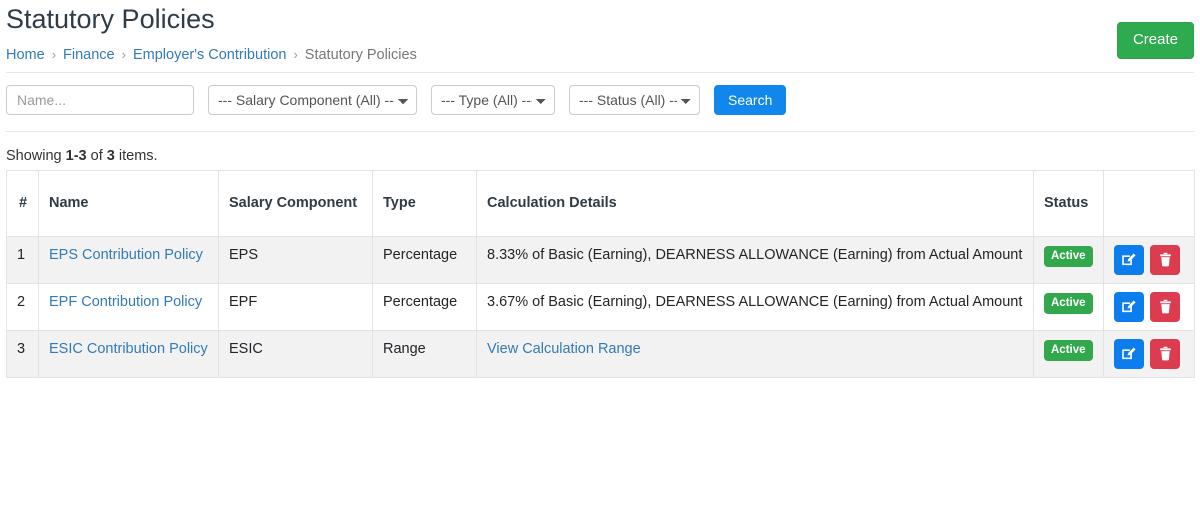 The height and width of the screenshot is (525, 1200). What do you see at coordinates (1155, 40) in the screenshot?
I see `create-button: Create` at bounding box center [1155, 40].